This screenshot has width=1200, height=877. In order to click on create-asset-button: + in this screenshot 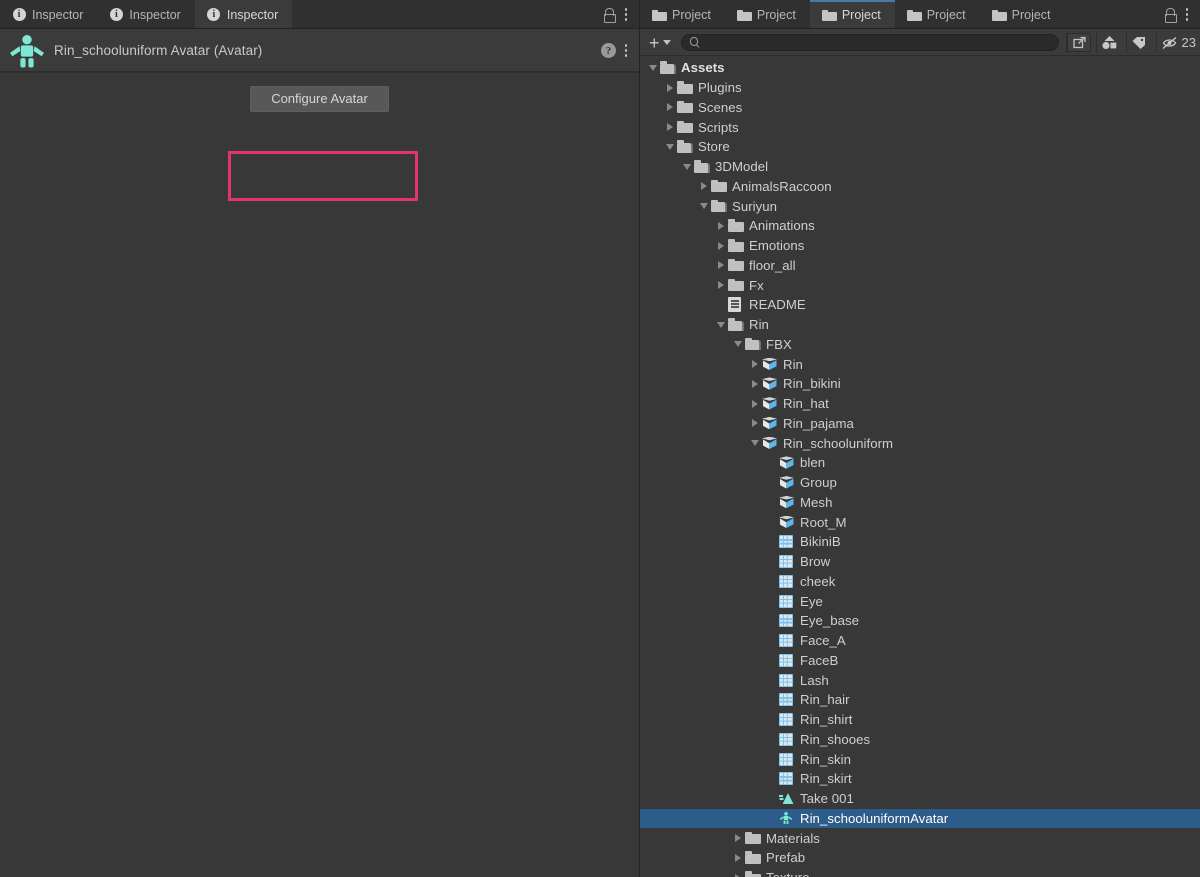, I will do `click(660, 43)`.